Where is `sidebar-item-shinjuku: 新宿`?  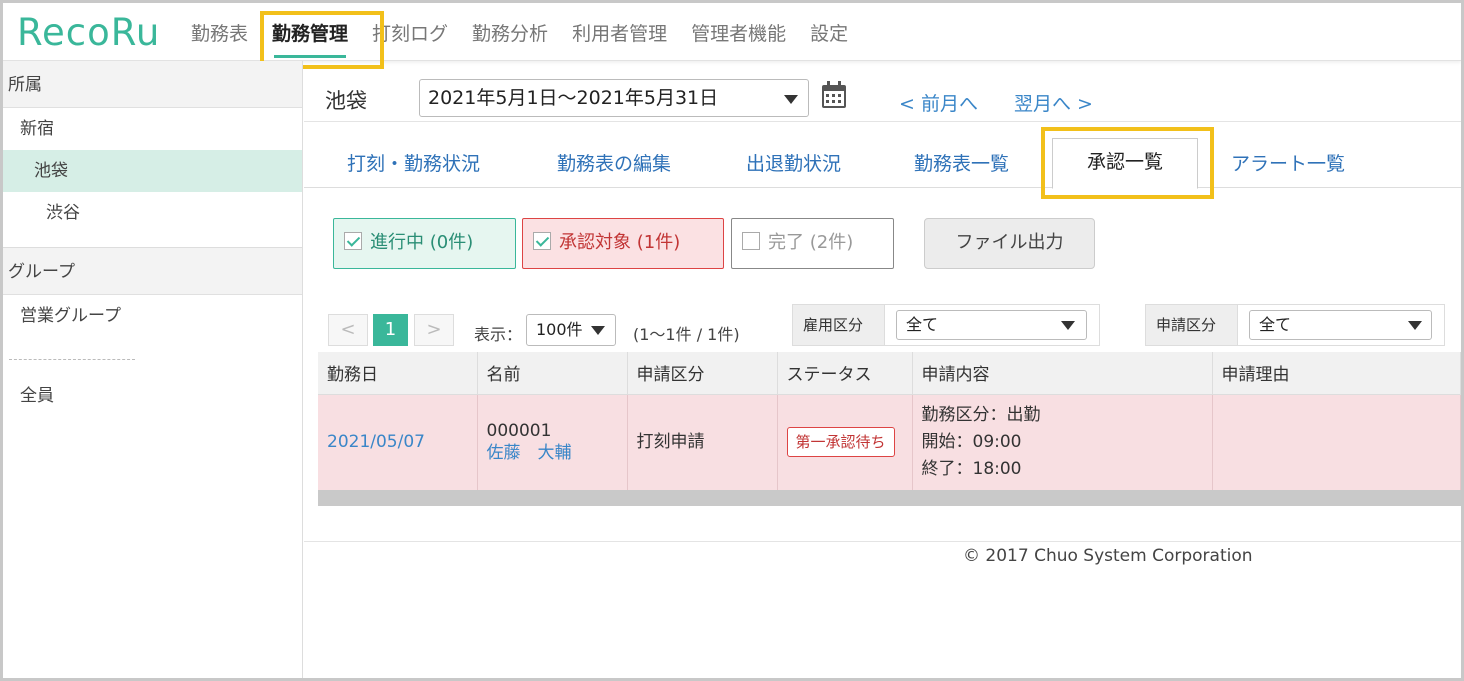 sidebar-item-shinjuku: 新宿 is located at coordinates (152, 129).